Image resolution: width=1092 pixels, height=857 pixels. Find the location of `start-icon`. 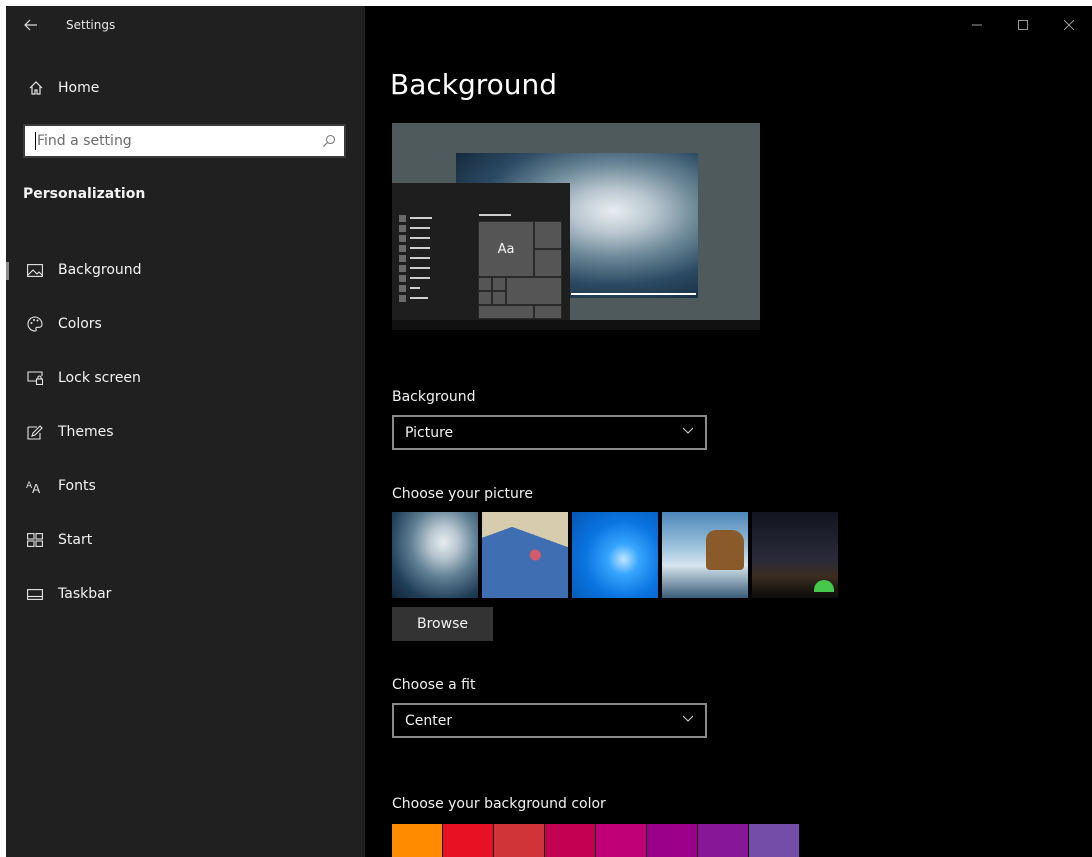

start-icon is located at coordinates (35, 540).